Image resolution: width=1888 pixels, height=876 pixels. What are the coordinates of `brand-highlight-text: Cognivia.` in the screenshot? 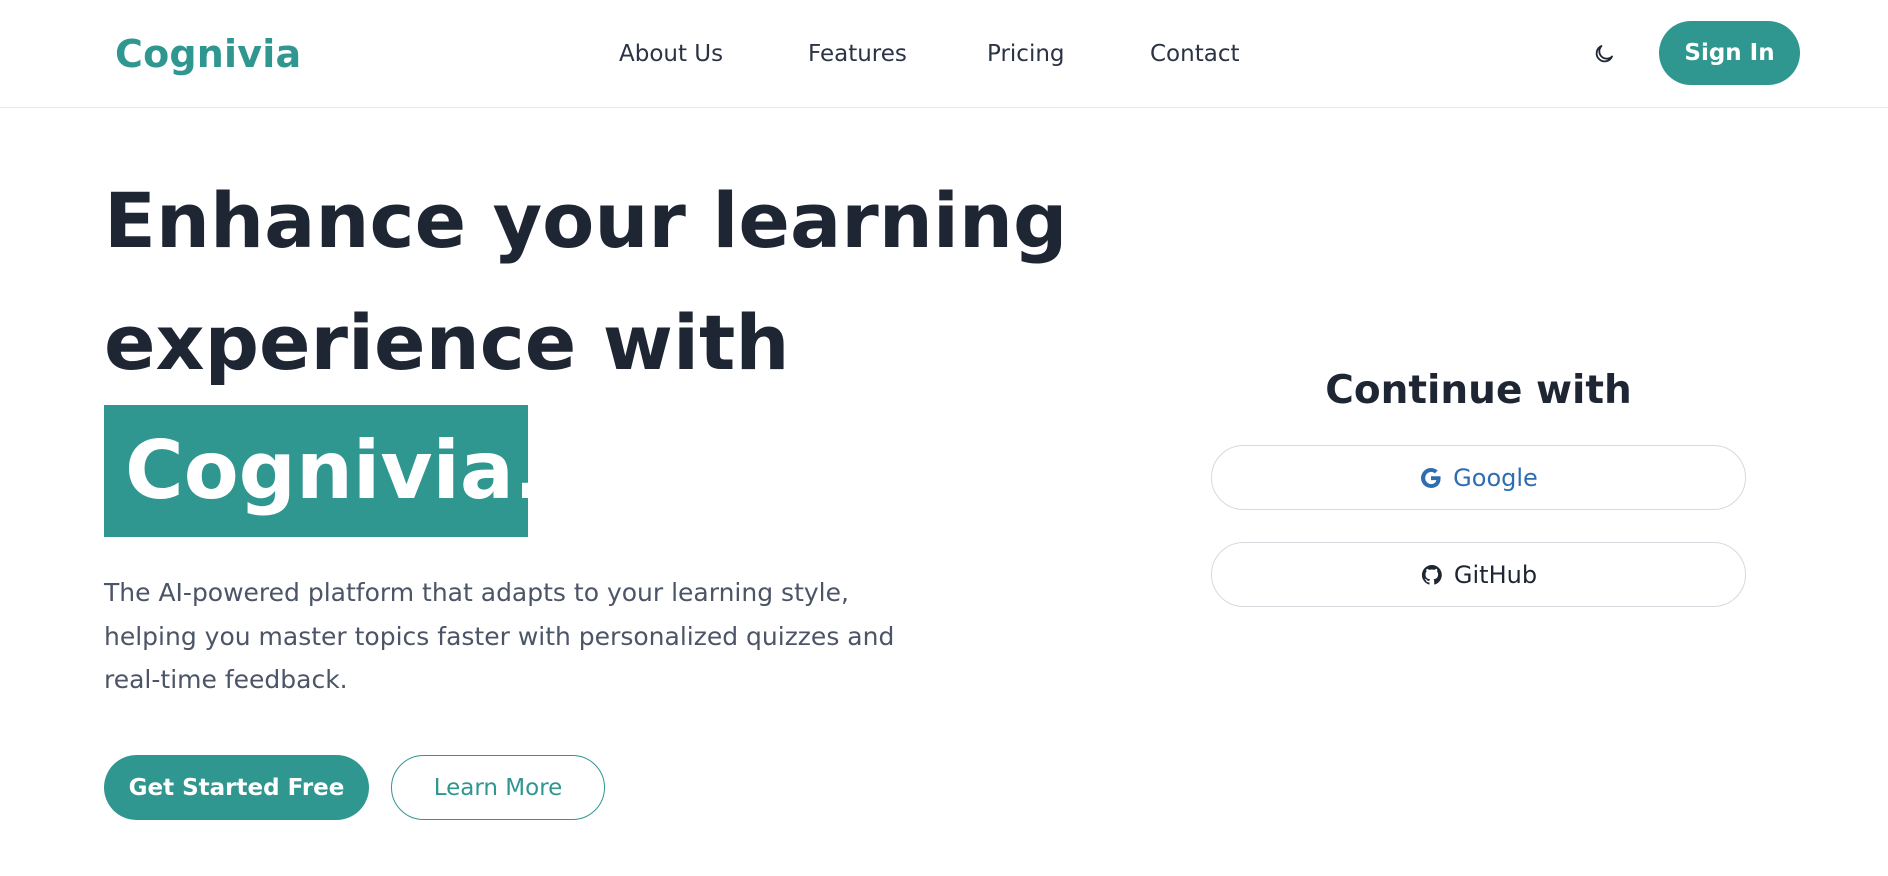 It's located at (335, 470).